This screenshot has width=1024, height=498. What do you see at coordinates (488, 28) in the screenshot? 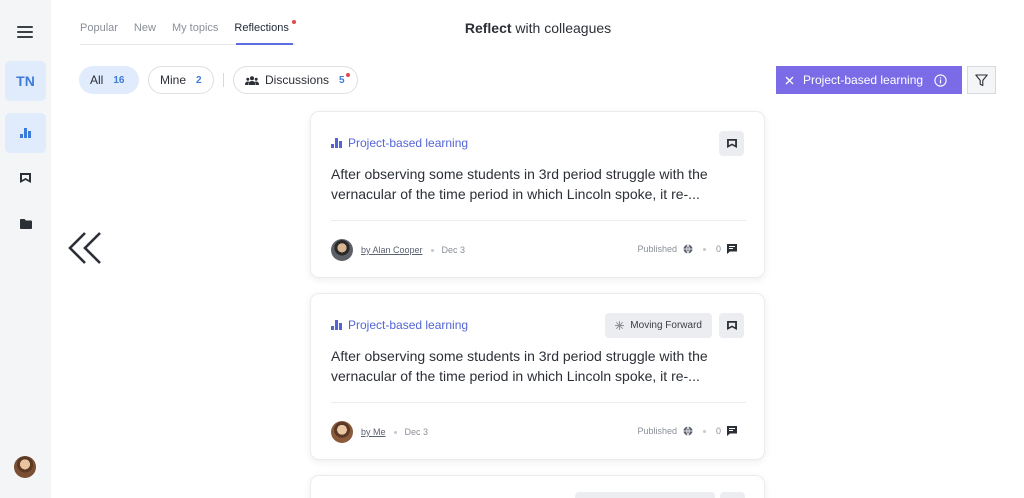
I see `page-title-bold: Reflect` at bounding box center [488, 28].